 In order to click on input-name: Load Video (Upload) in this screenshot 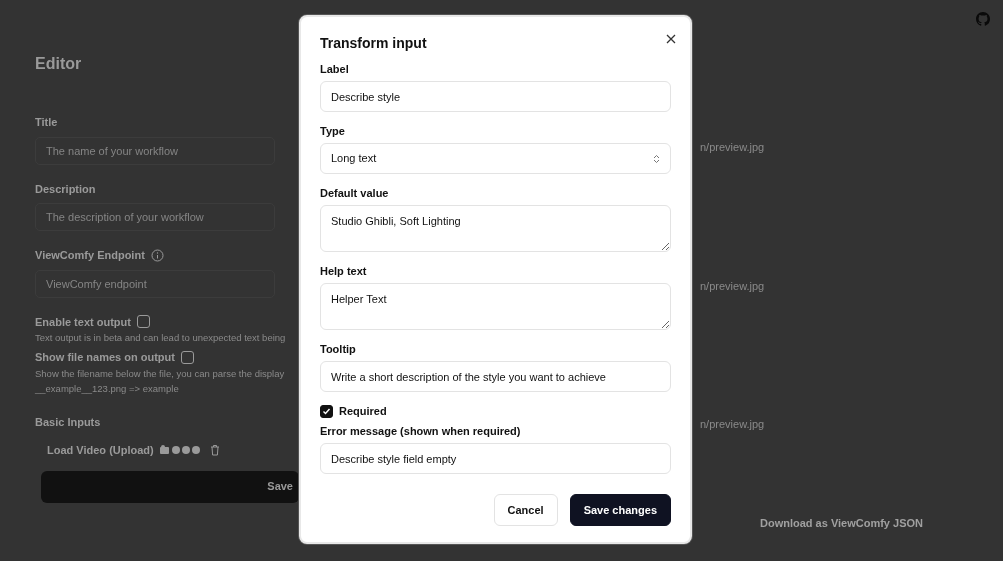, I will do `click(100, 450)`.